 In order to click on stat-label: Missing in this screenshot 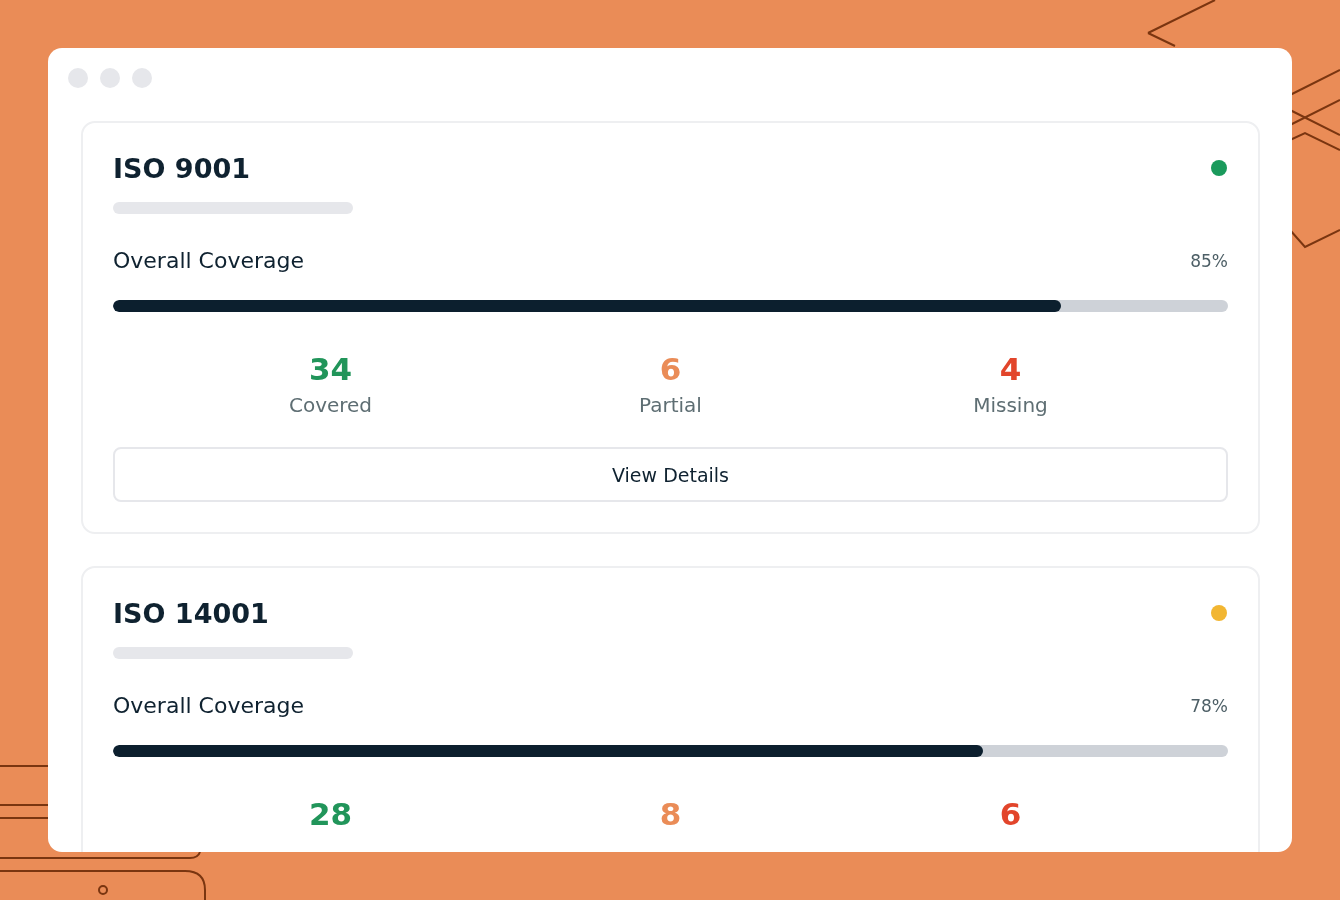, I will do `click(1010, 405)`.